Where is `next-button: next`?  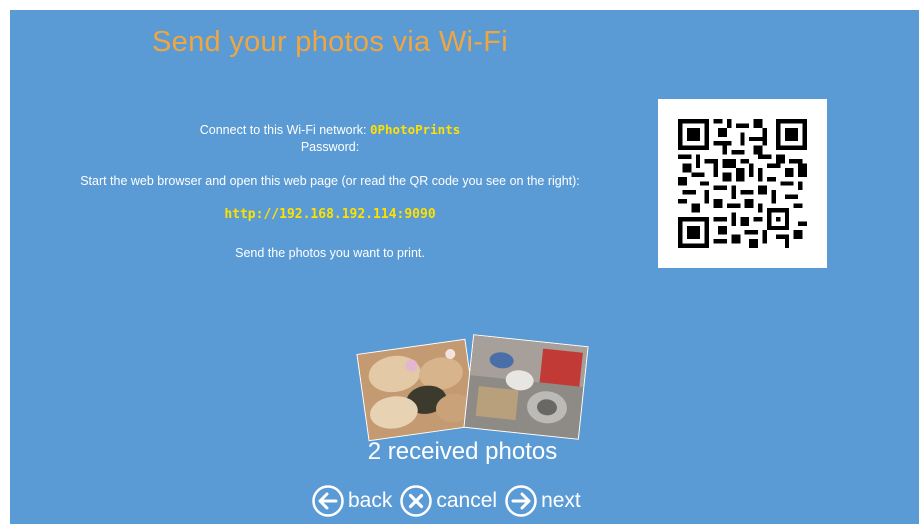
next-button: next is located at coordinates (543, 501).